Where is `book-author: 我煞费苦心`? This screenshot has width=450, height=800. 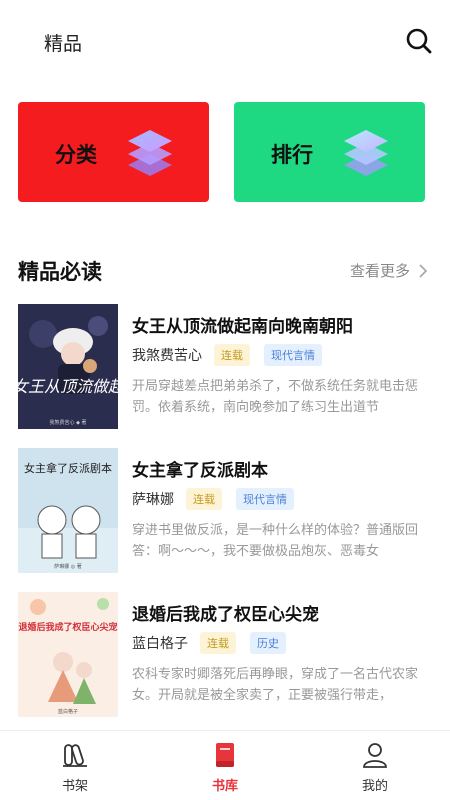 book-author: 我煞费苦心 is located at coordinates (167, 356).